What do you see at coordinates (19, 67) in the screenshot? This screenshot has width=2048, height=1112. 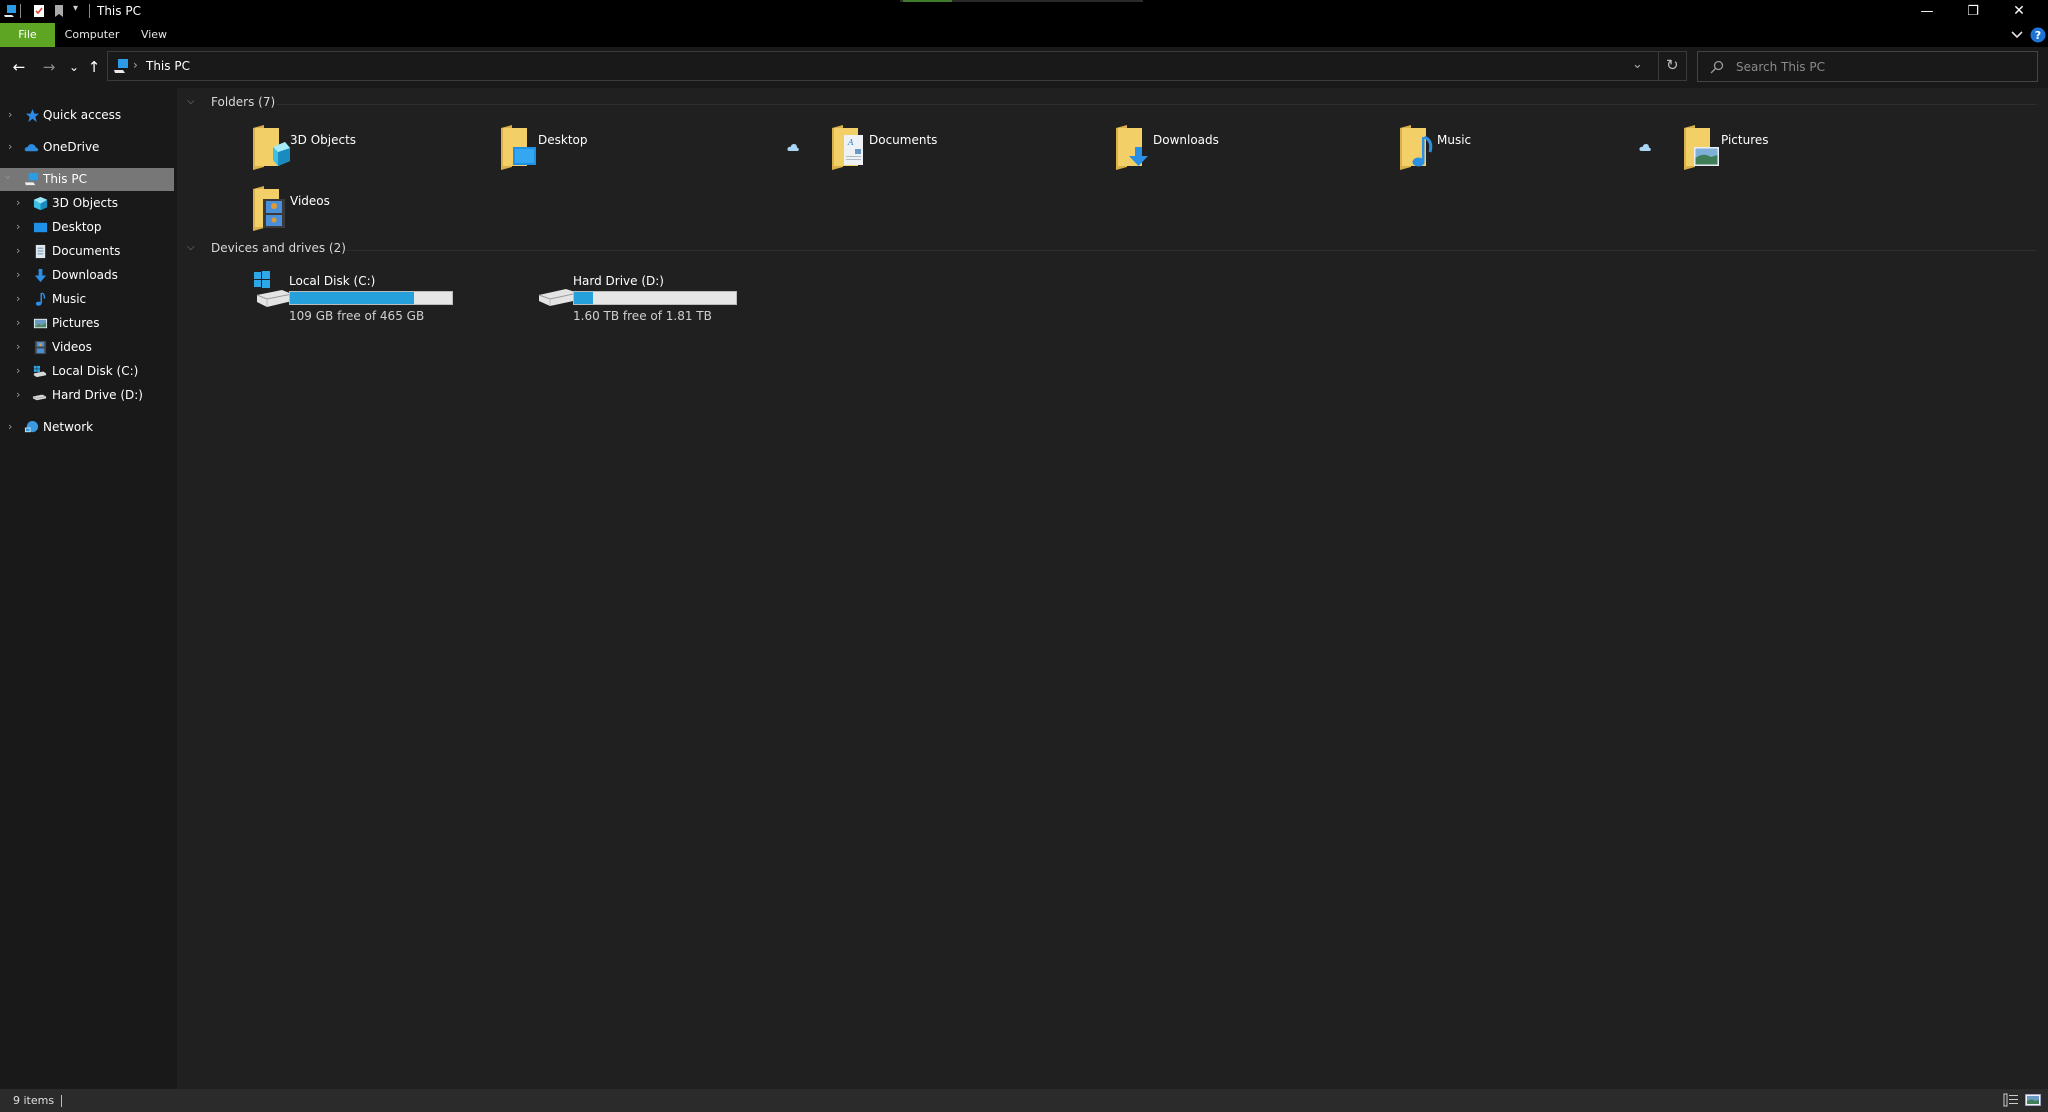 I see `back-button: ←` at bounding box center [19, 67].